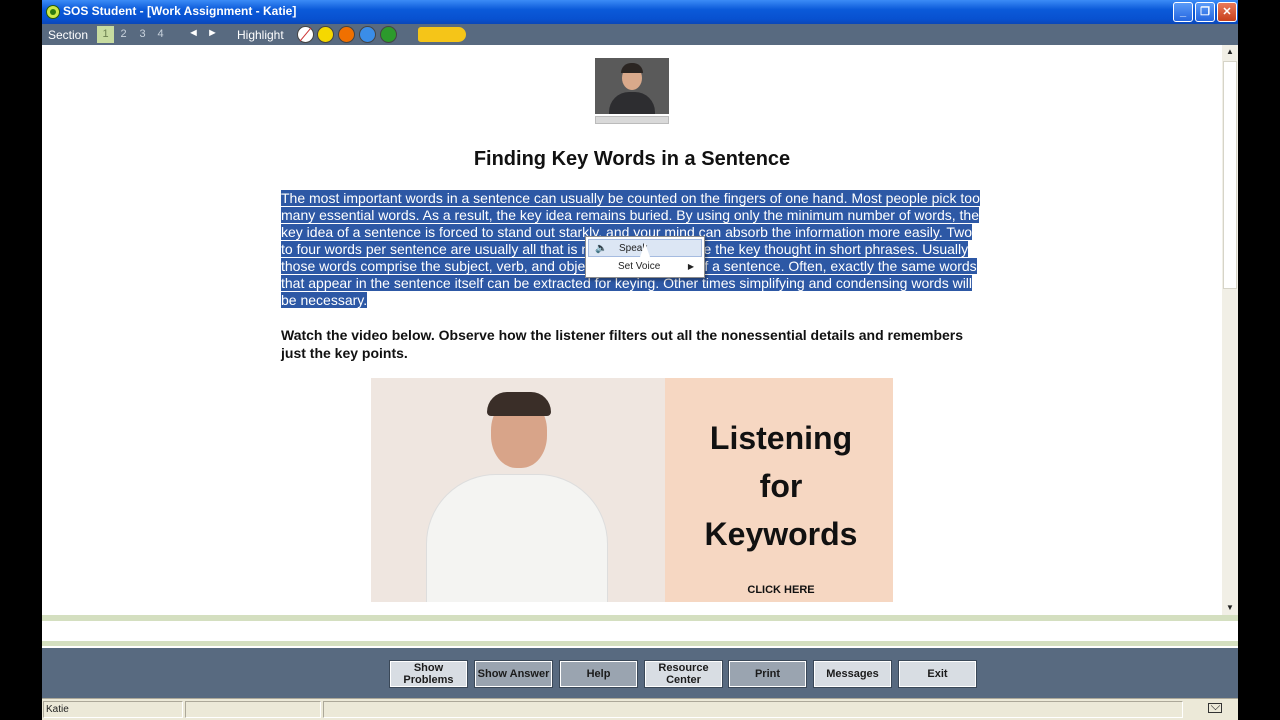 The height and width of the screenshot is (720, 1280). What do you see at coordinates (180, 11) in the screenshot?
I see `window-title: SOS Student - [Work Assignment - Katie]` at bounding box center [180, 11].